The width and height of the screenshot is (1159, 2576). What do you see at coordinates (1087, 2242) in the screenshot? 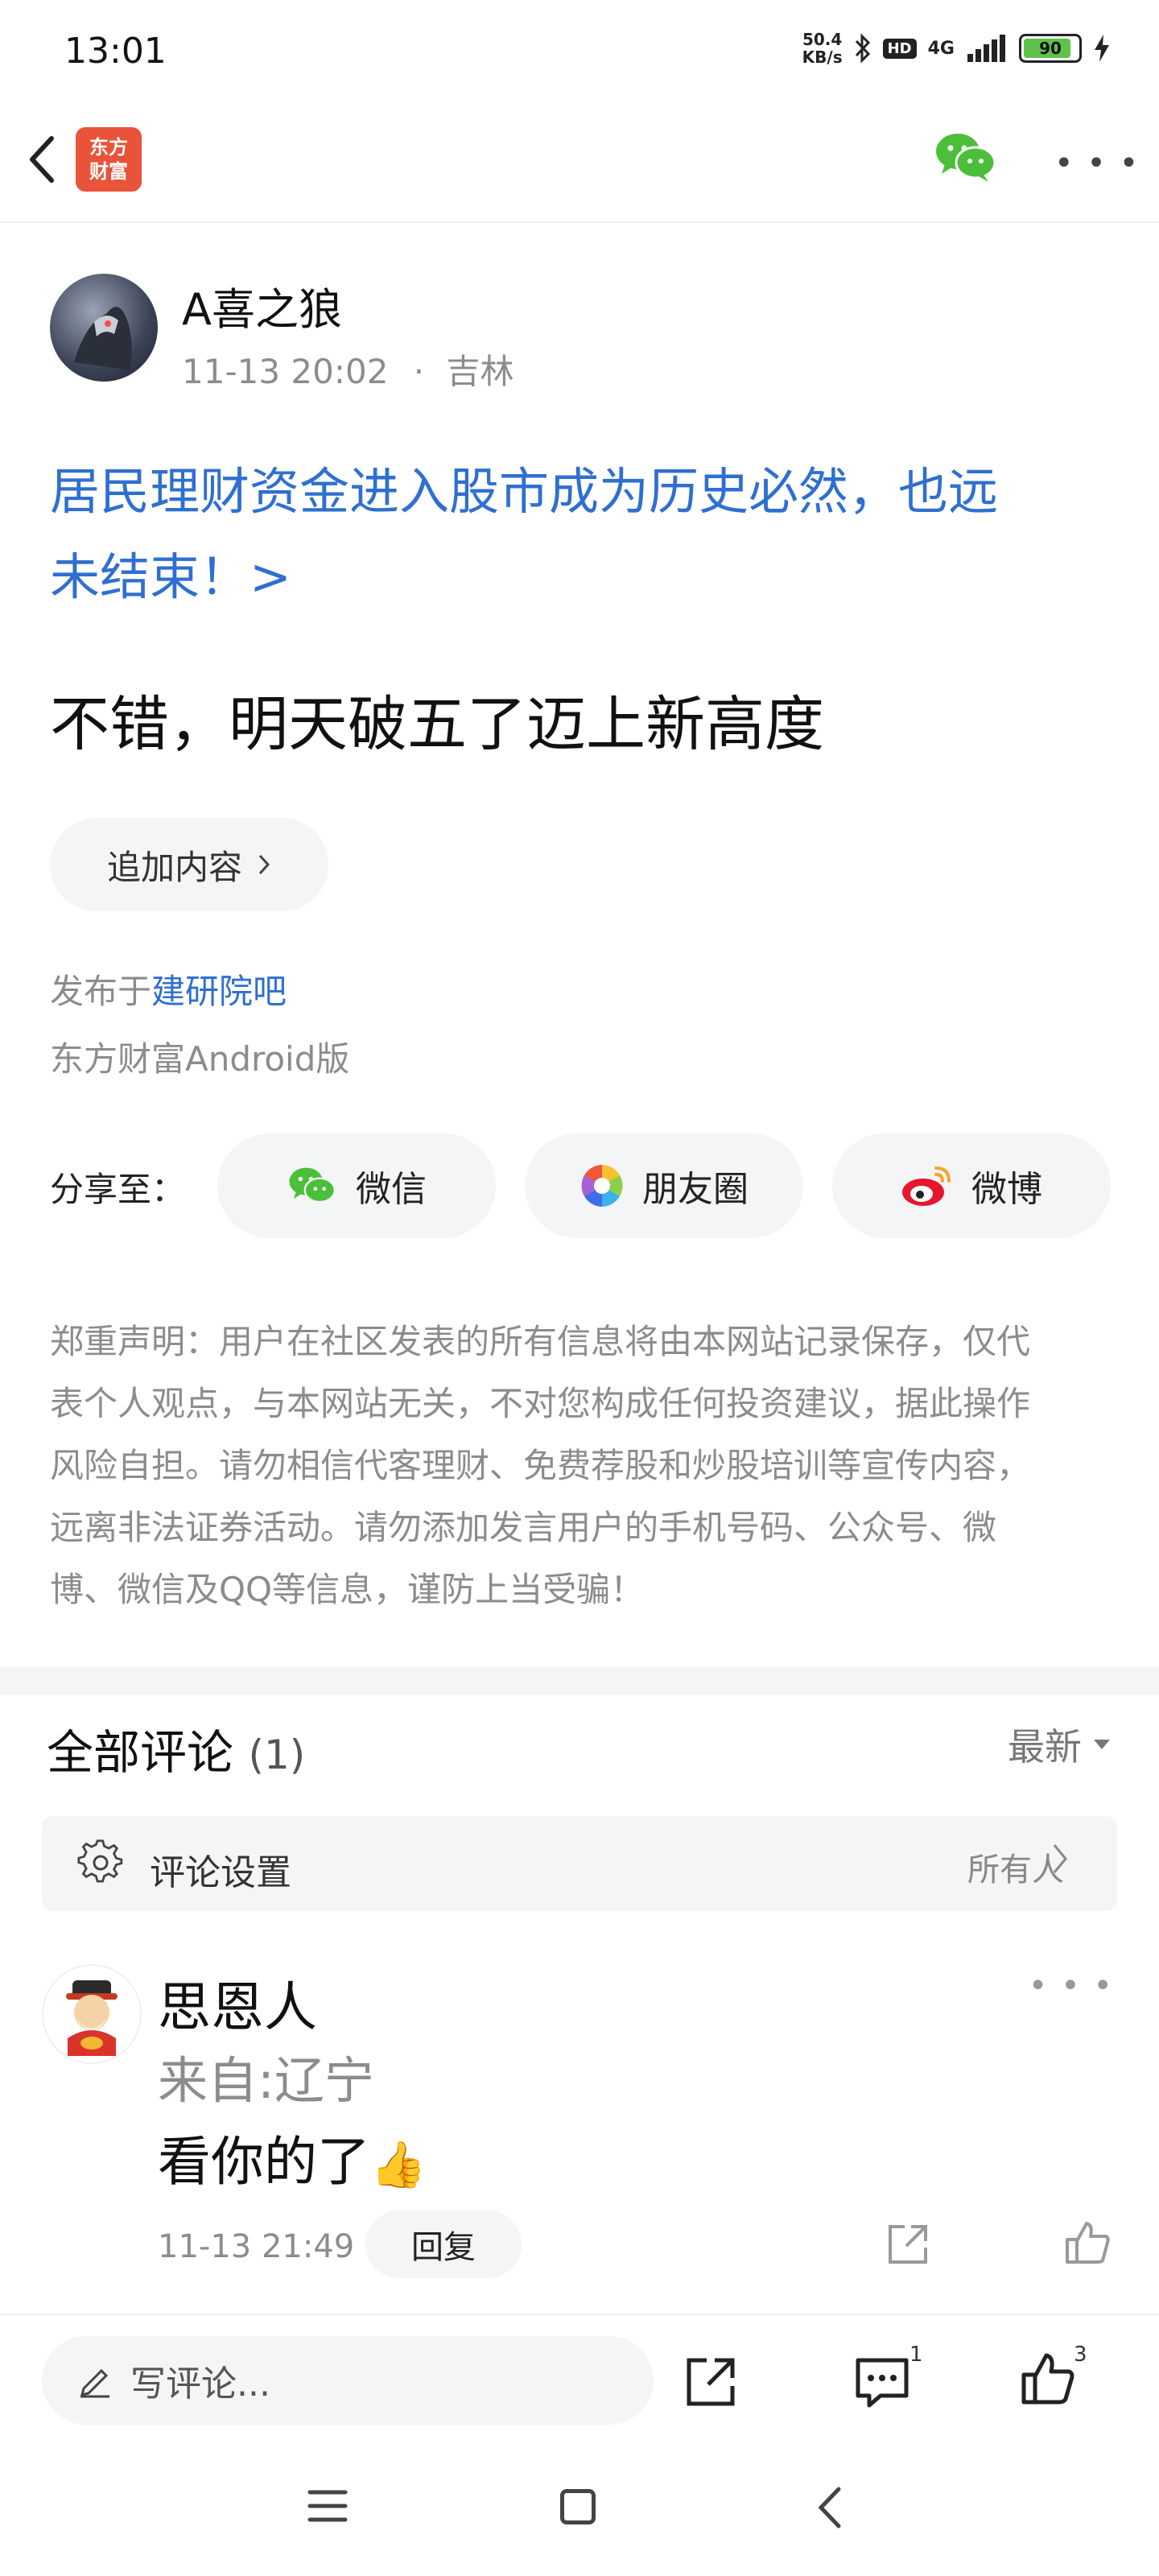
I see `like-comment-icon` at bounding box center [1087, 2242].